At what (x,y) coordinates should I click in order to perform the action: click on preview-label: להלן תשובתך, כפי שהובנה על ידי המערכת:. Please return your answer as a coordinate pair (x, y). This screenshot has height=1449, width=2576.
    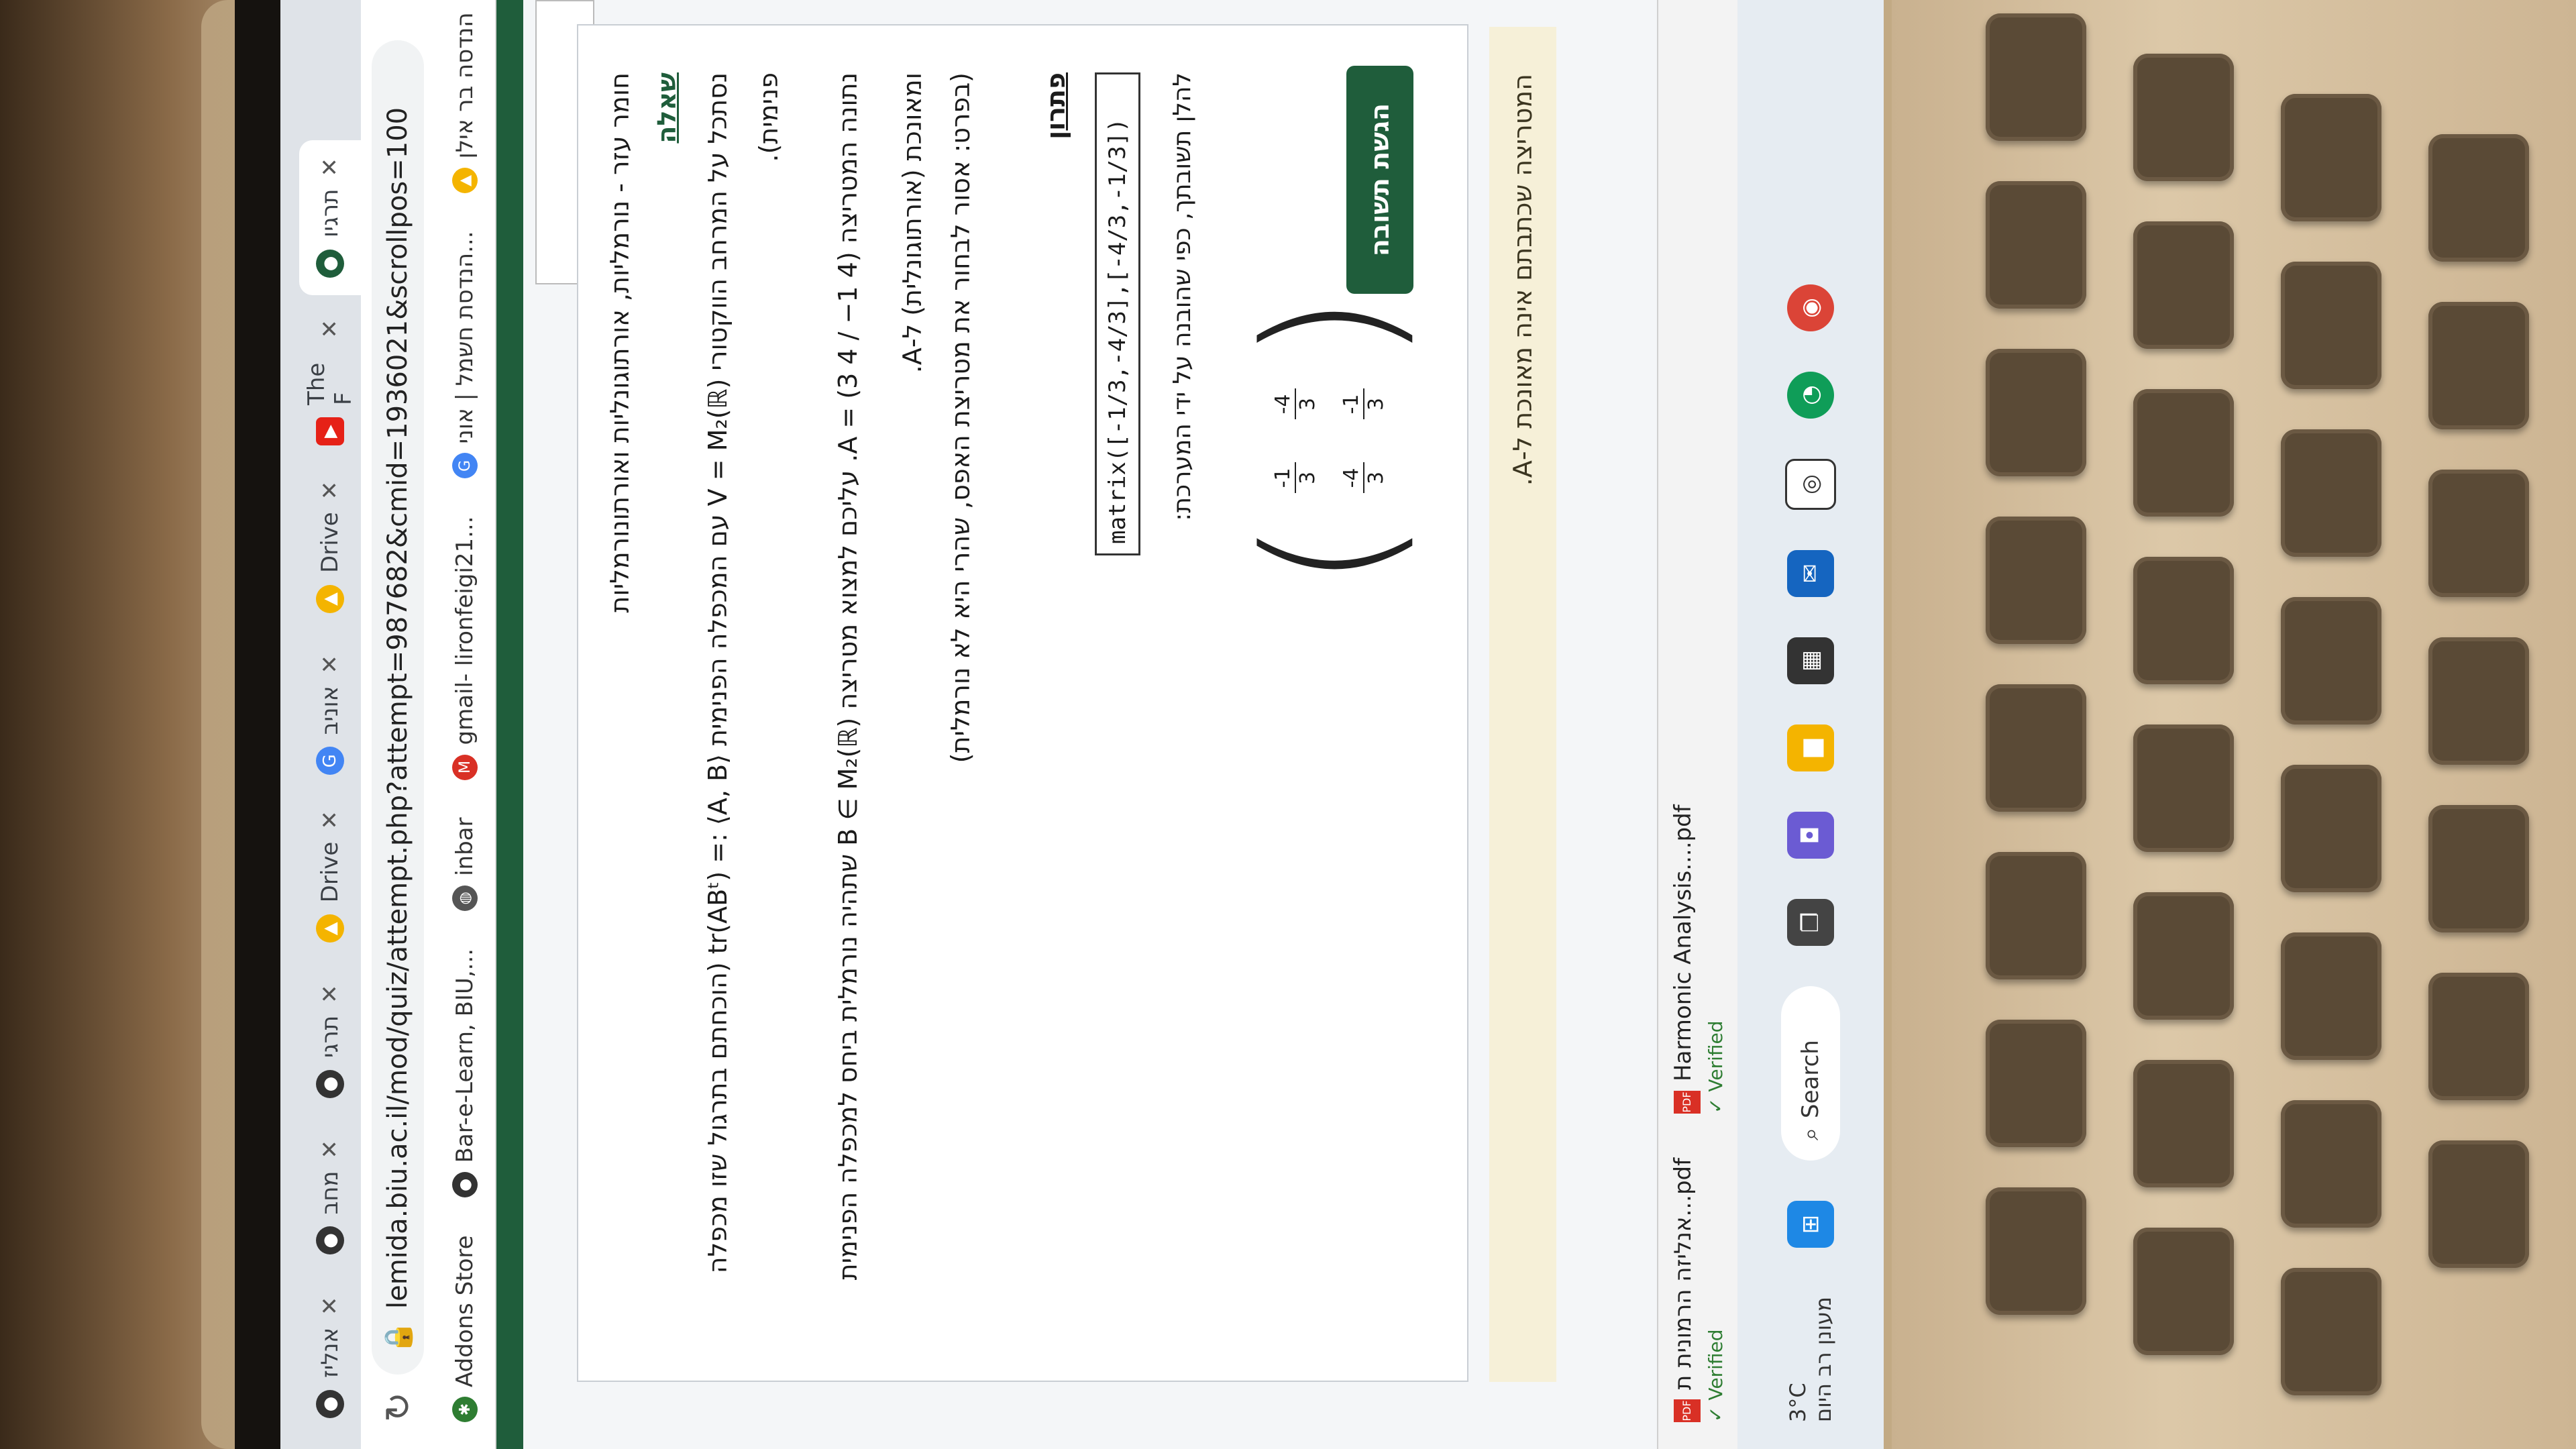
    Looking at the image, I should click on (1182, 296).